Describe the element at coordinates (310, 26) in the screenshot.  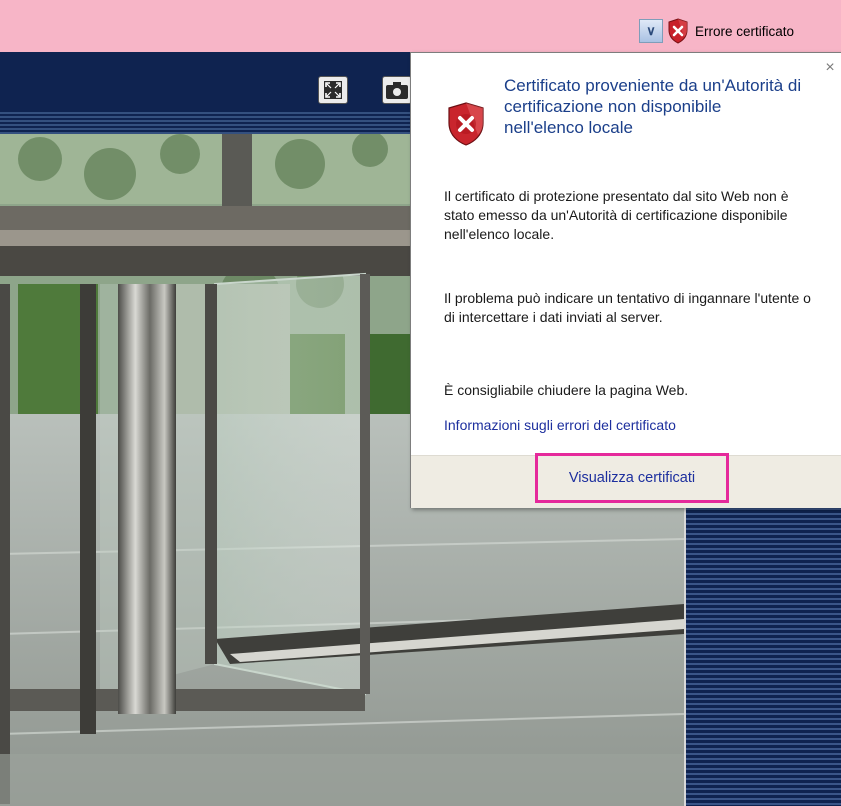
I see `address-field` at that location.